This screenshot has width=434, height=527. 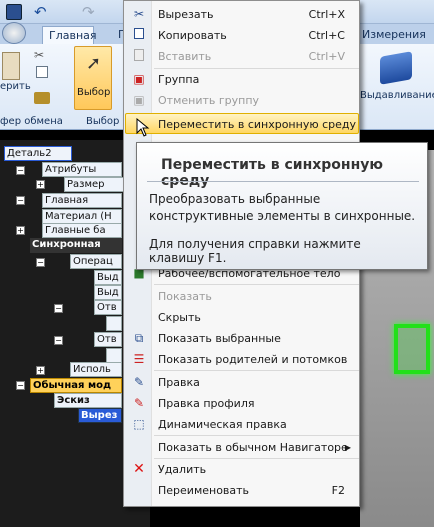 What do you see at coordinates (139, 382) in the screenshot?
I see `edit-icon: ✎` at bounding box center [139, 382].